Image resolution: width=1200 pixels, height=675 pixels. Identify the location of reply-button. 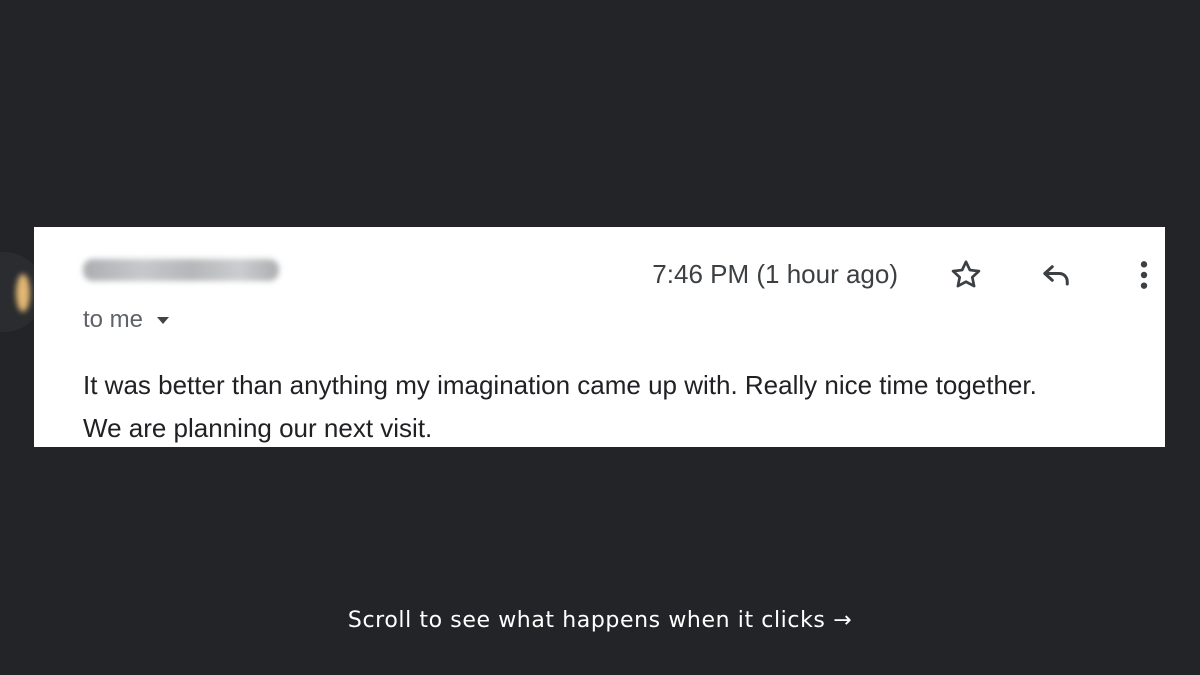
(1056, 275).